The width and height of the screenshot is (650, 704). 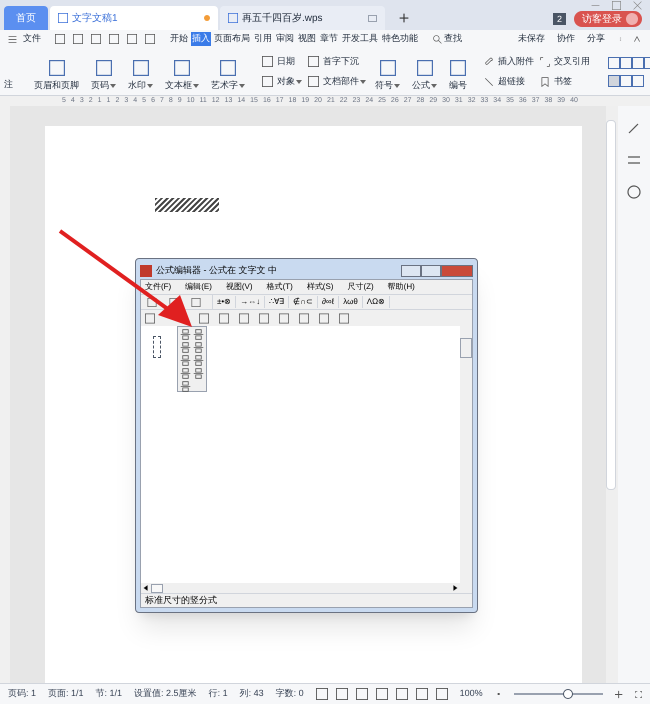 I want to click on zoom-in-icon, so click(x=619, y=694).